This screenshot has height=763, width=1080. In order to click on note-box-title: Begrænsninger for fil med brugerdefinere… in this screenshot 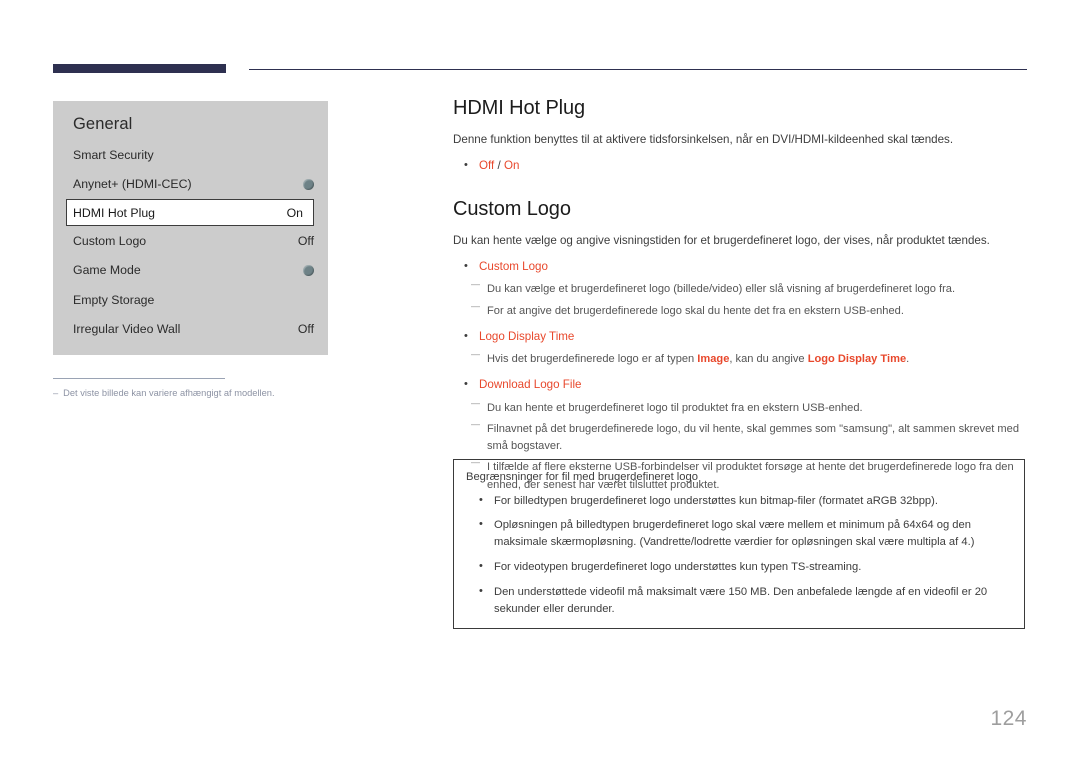, I will do `click(582, 477)`.